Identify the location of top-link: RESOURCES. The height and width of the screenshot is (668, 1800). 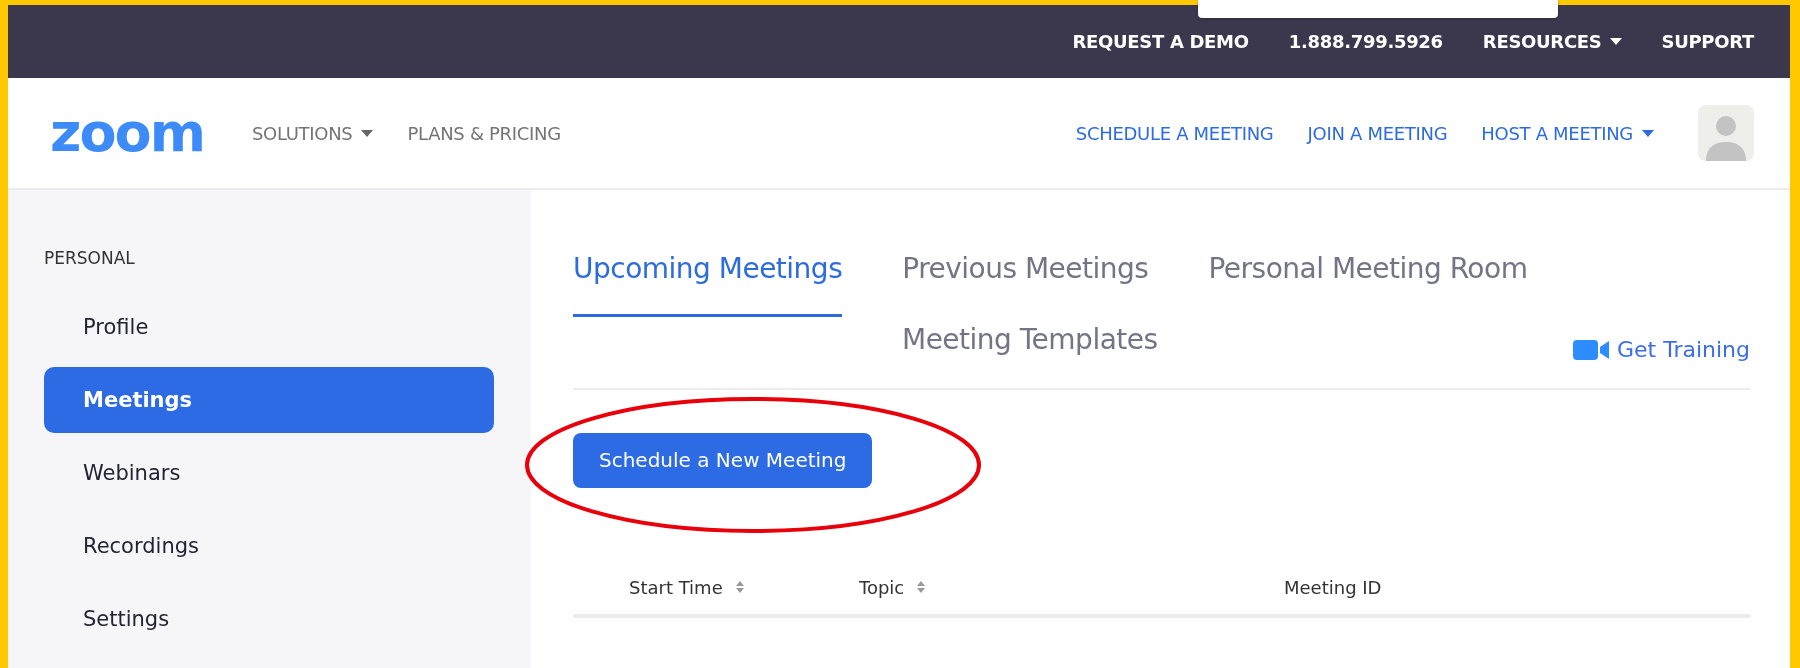
(1552, 41).